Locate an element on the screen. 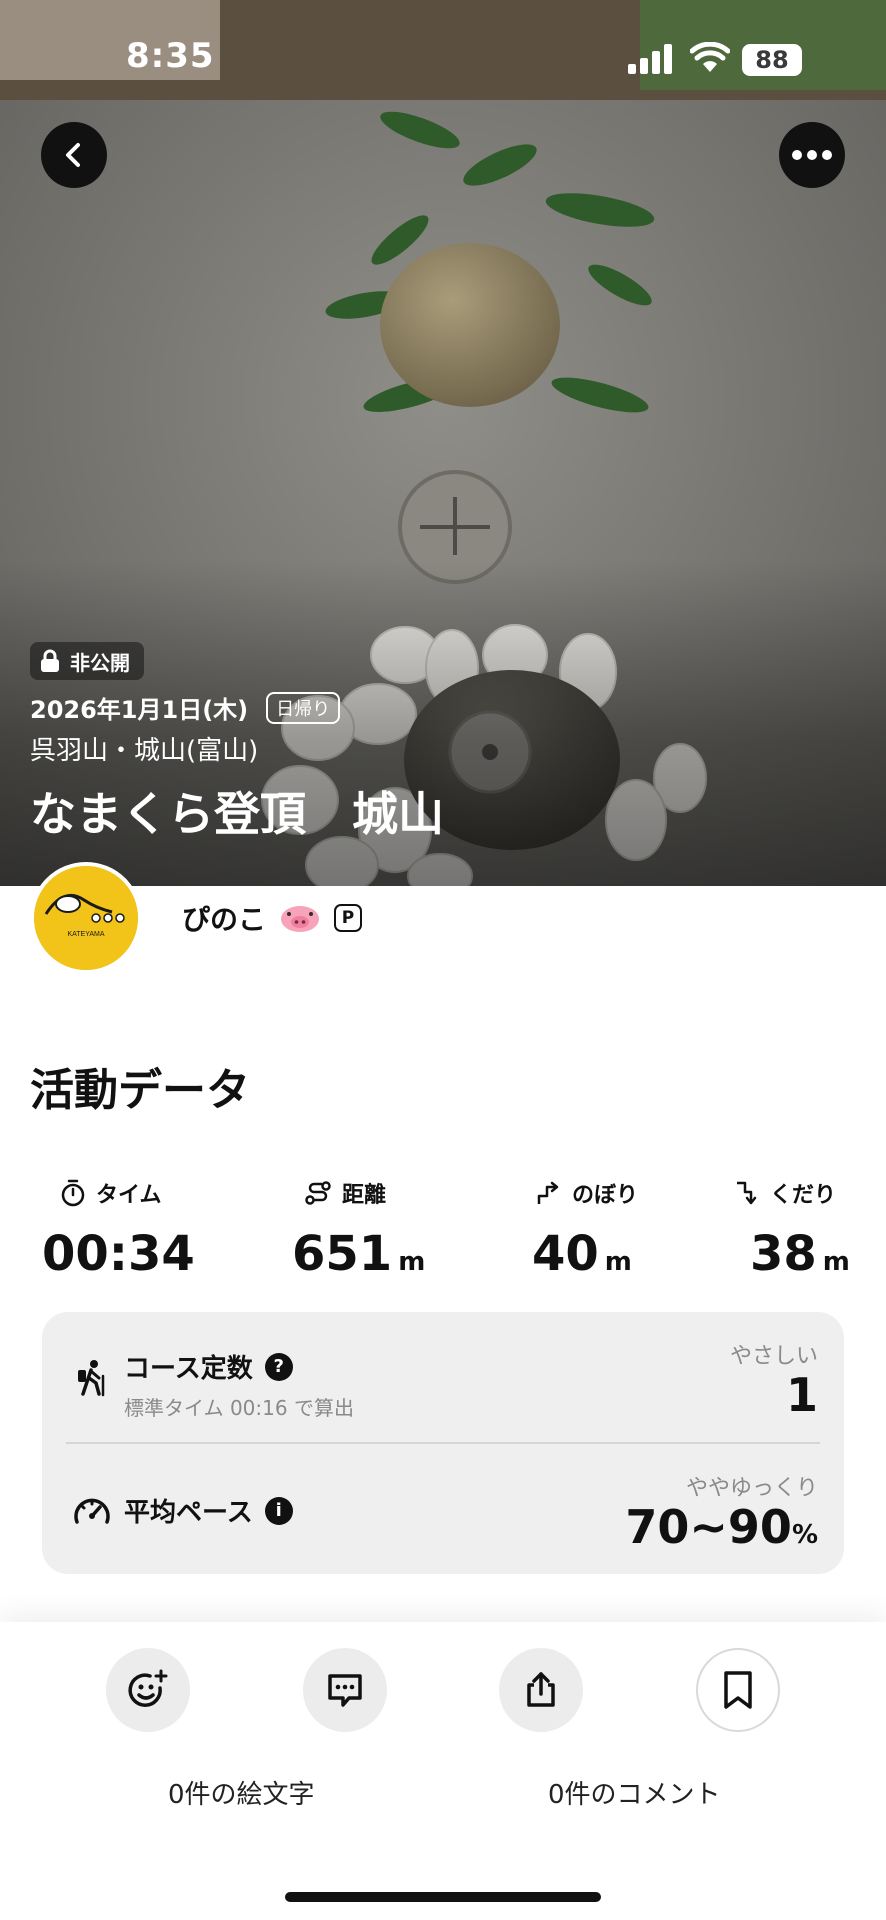 The height and width of the screenshot is (1920, 886). stat-value: 651 is located at coordinates (342, 1254).